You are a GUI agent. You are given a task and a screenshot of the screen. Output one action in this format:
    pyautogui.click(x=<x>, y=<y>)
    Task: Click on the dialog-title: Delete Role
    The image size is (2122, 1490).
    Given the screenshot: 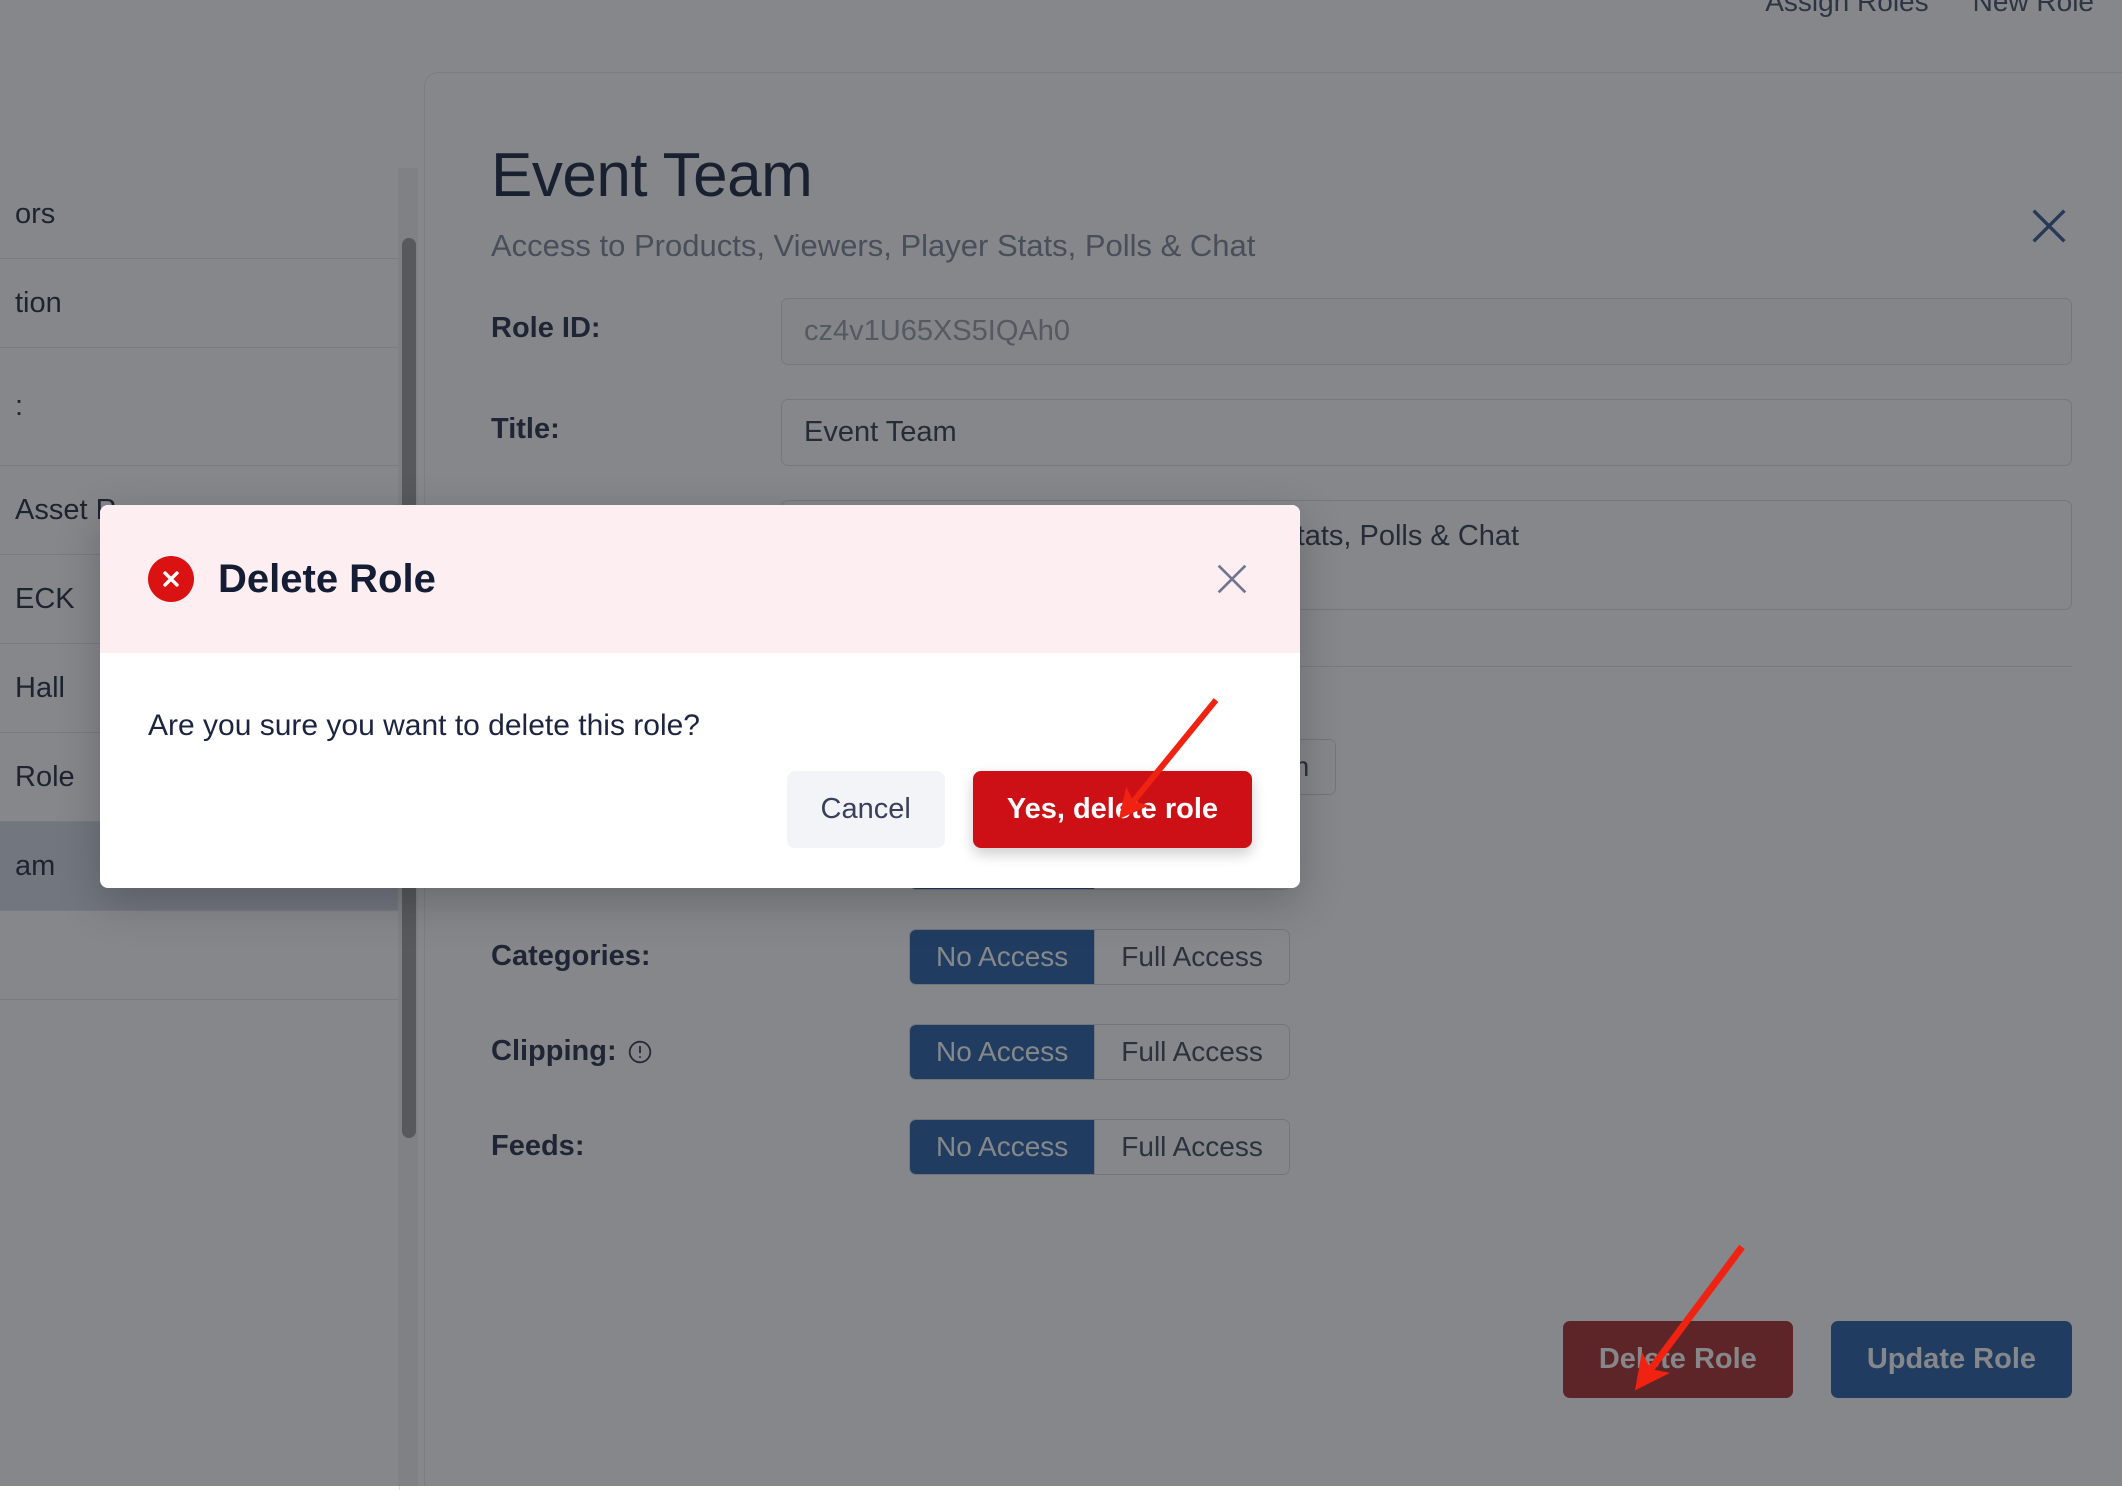 What is the action you would take?
    pyautogui.click(x=327, y=579)
    